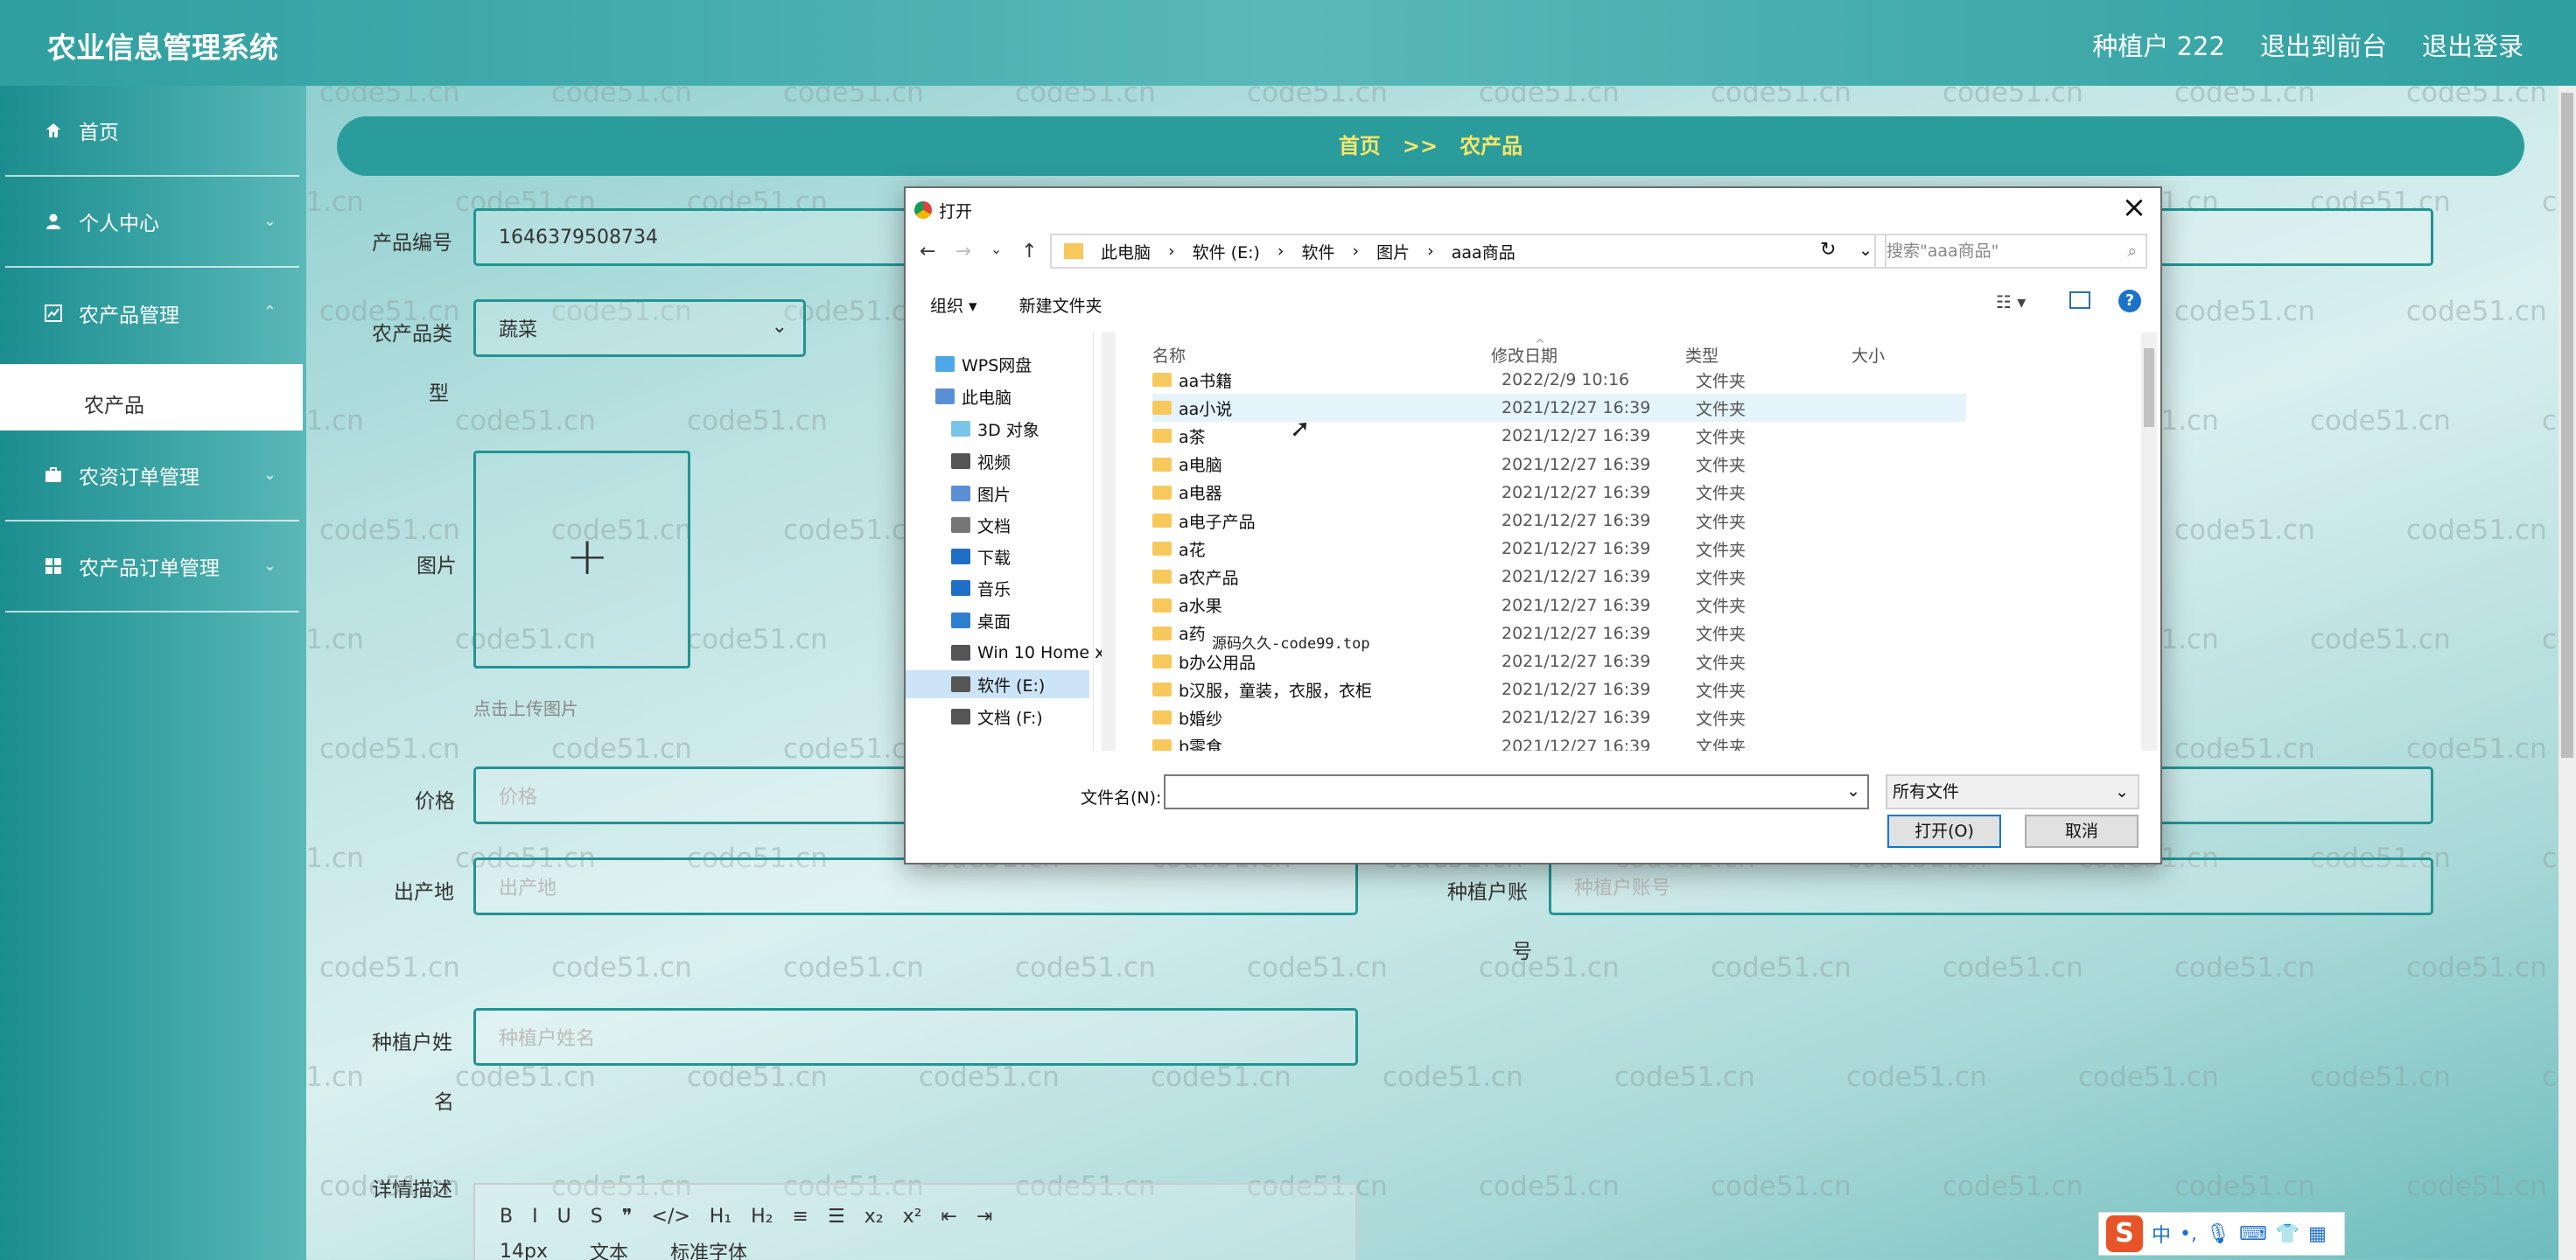 The image size is (2576, 1260). I want to click on ime-punctuation: •,, so click(2188, 1234).